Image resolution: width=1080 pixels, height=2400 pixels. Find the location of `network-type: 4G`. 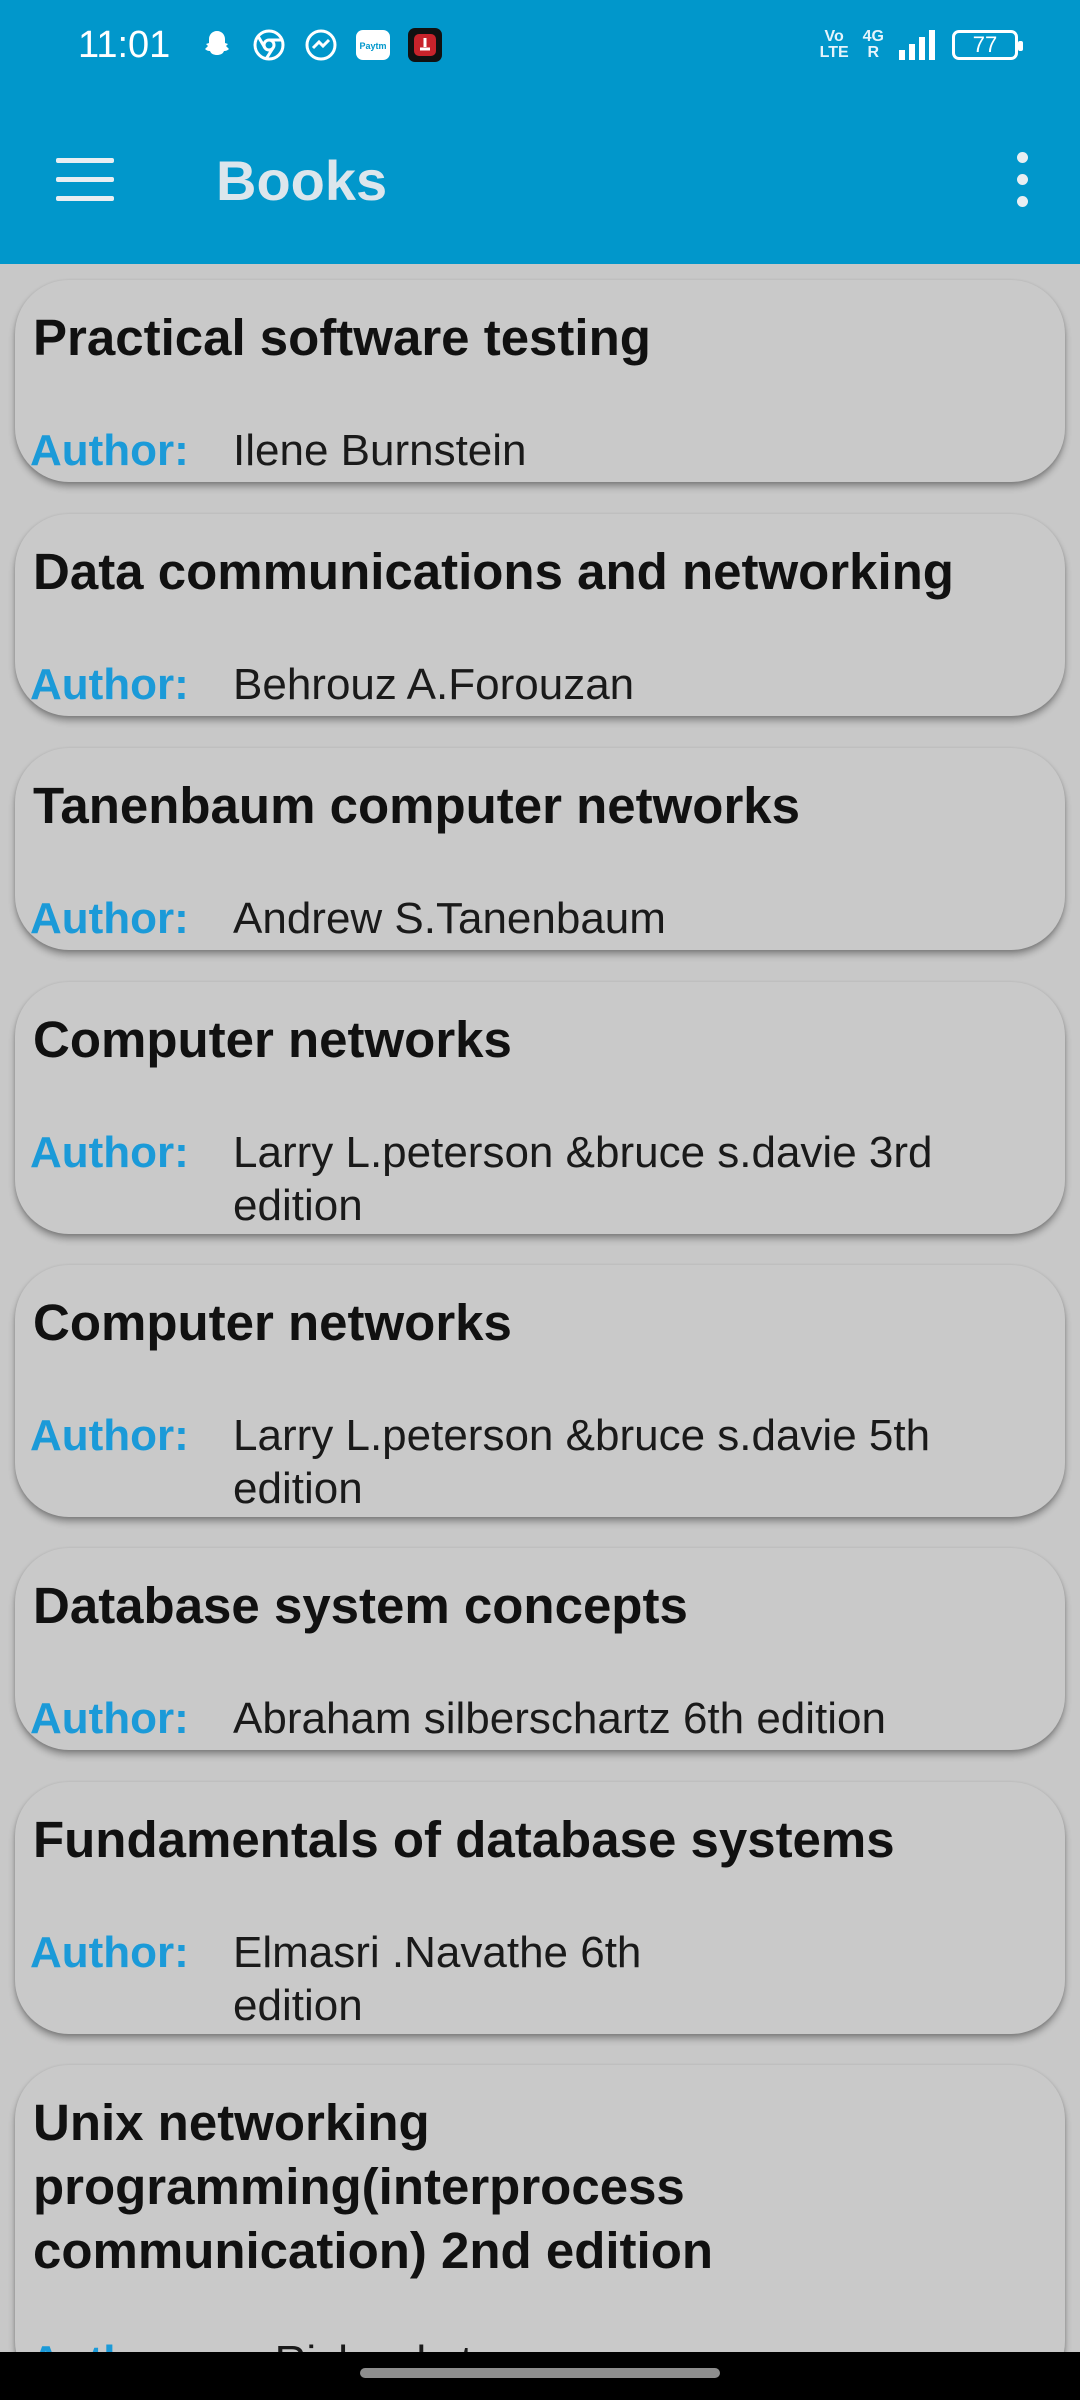

network-type: 4G is located at coordinates (873, 36).